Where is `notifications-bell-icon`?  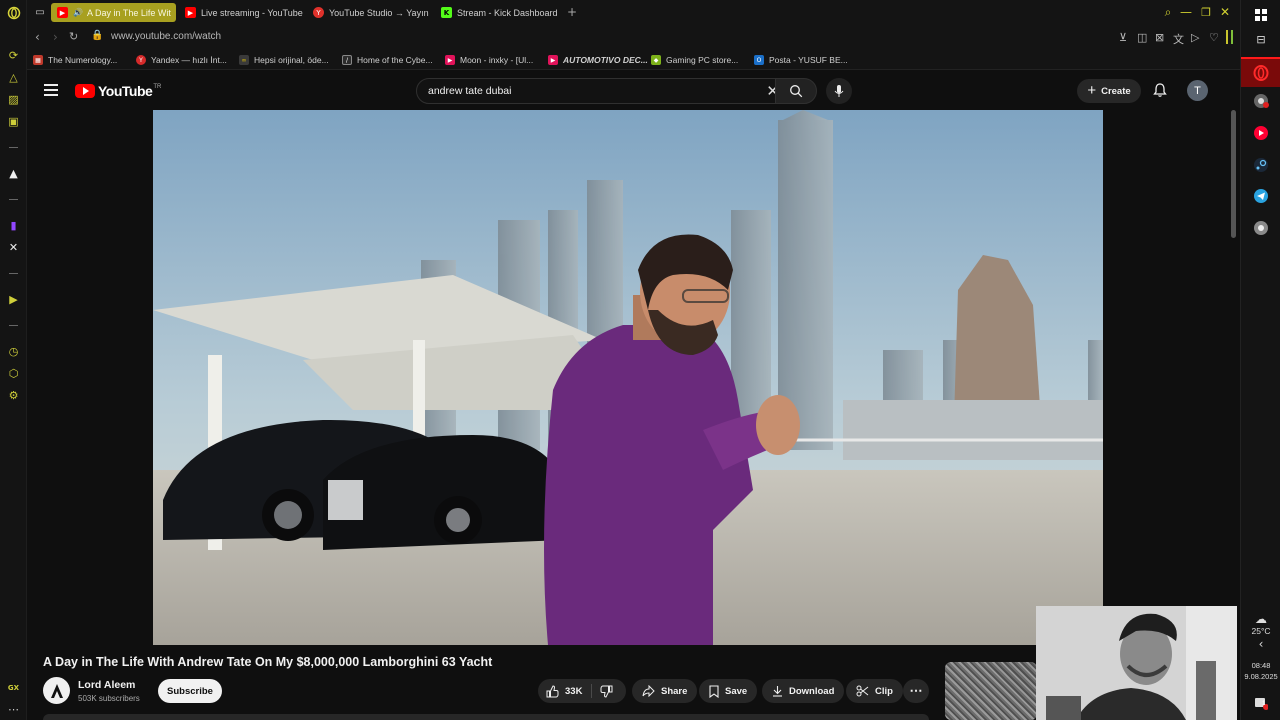 notifications-bell-icon is located at coordinates (1160, 90).